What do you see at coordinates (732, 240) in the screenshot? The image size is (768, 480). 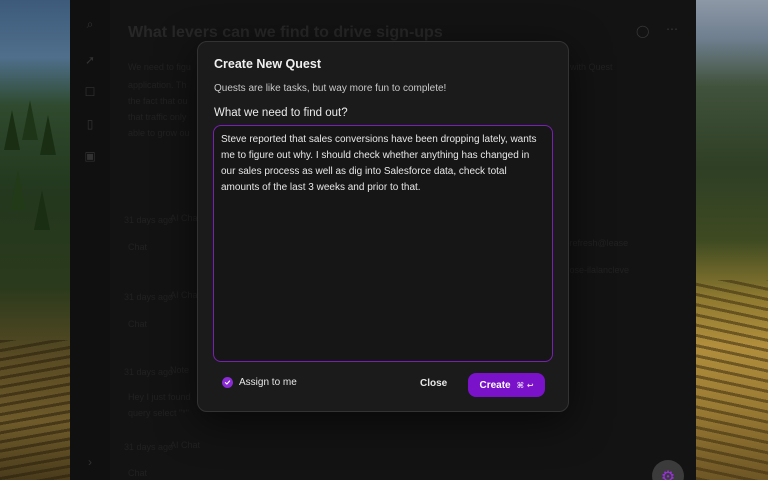 I see `desktop-wallpaper-right` at bounding box center [732, 240].